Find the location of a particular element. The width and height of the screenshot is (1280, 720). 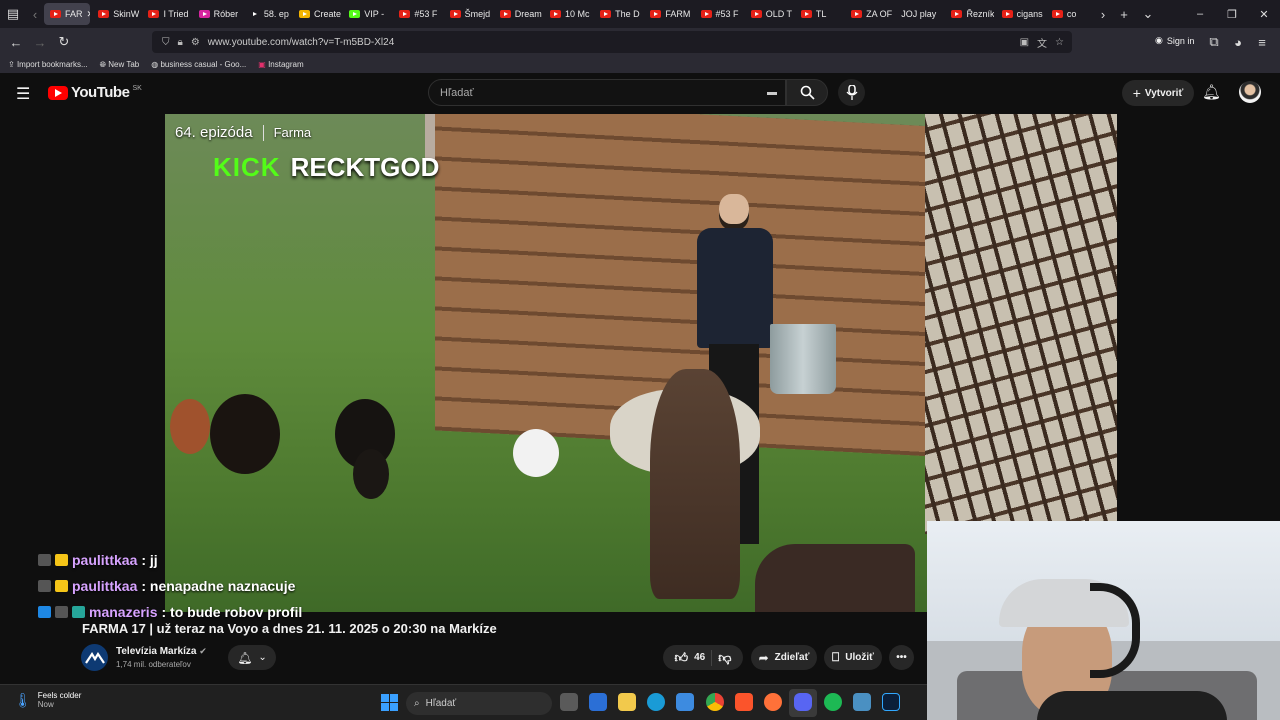

bookmark-new-tab: 🌐︎ New Tab is located at coordinates (120, 65).